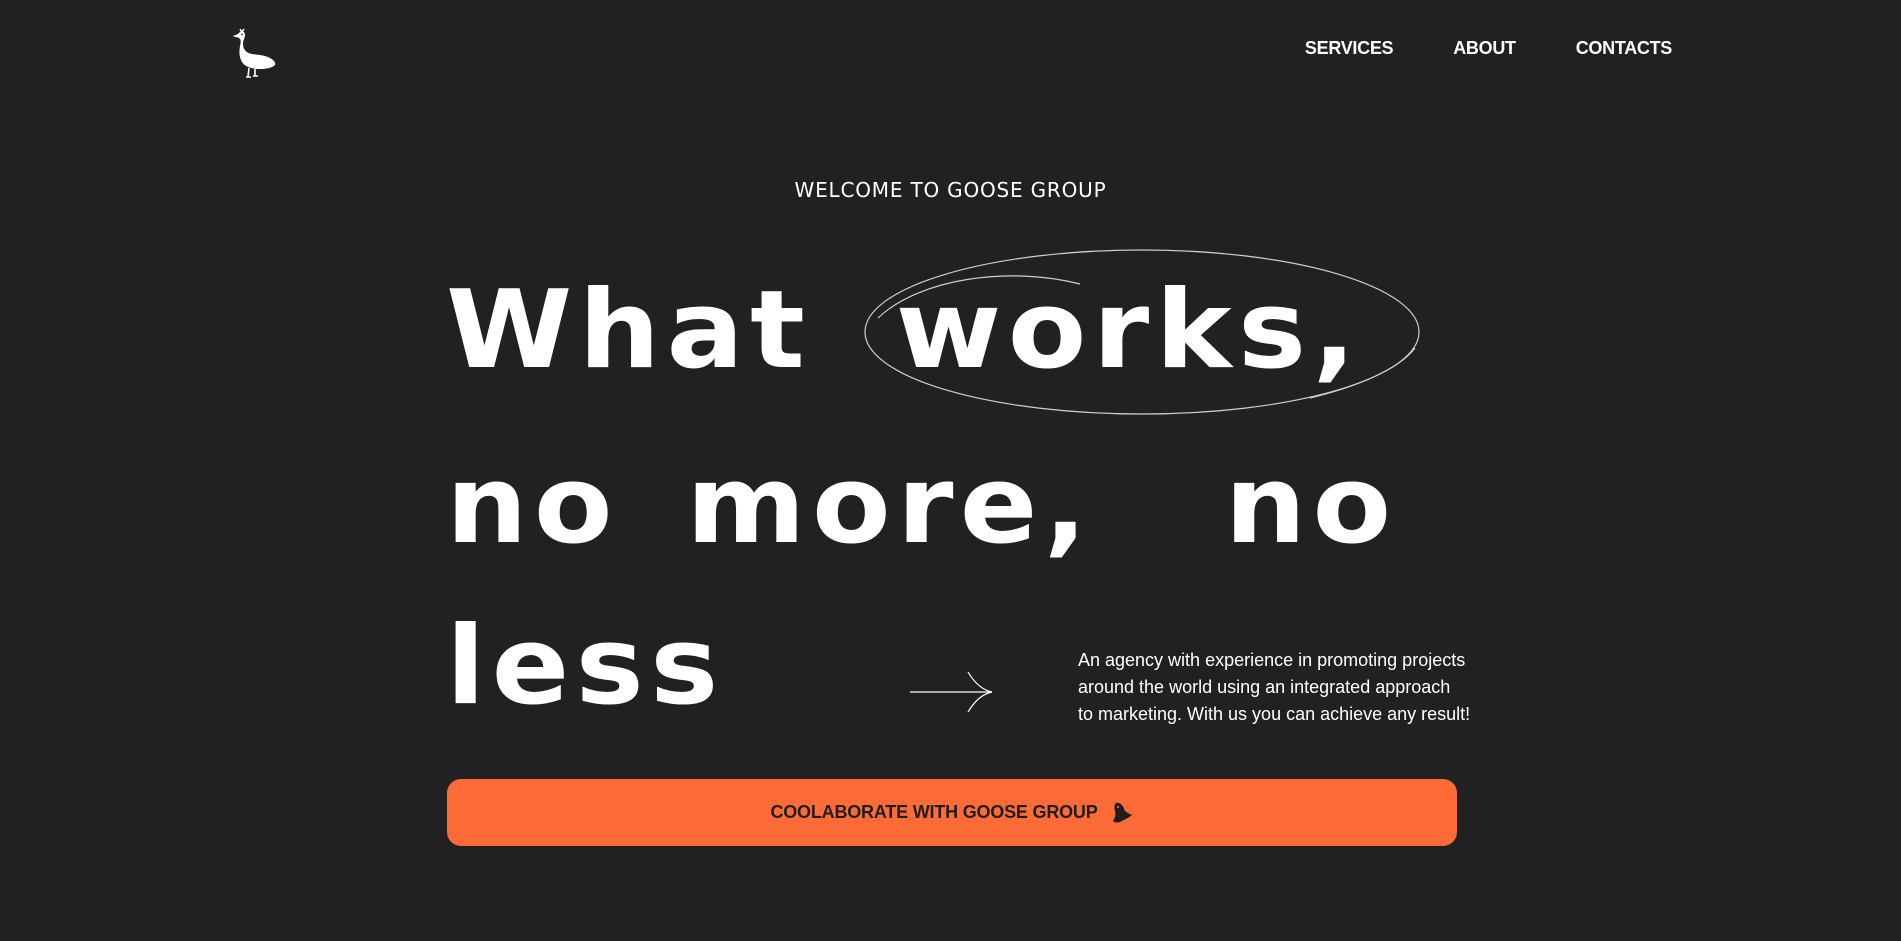 The height and width of the screenshot is (941, 1901). Describe the element at coordinates (629, 330) in the screenshot. I see `headline-word-what: What` at that location.